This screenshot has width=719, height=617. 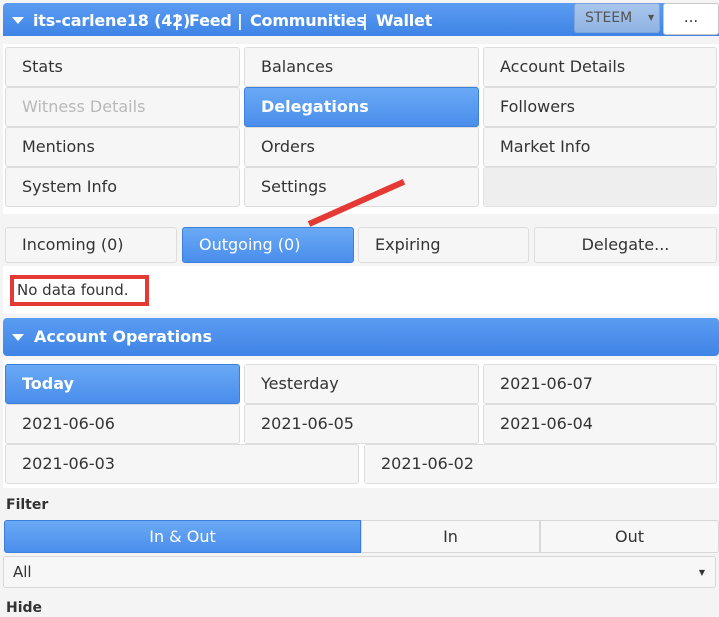 What do you see at coordinates (122, 107) in the screenshot?
I see `menu-witness-details-button: Witness Details` at bounding box center [122, 107].